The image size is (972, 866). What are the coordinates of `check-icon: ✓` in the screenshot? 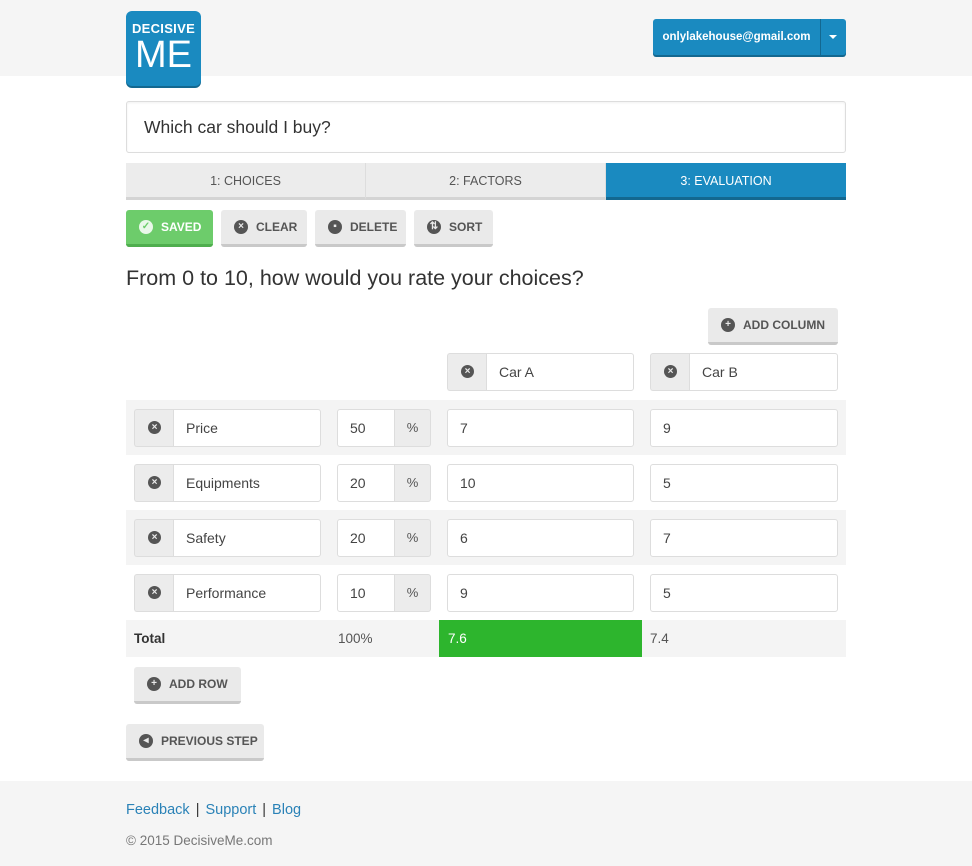 It's located at (146, 227).